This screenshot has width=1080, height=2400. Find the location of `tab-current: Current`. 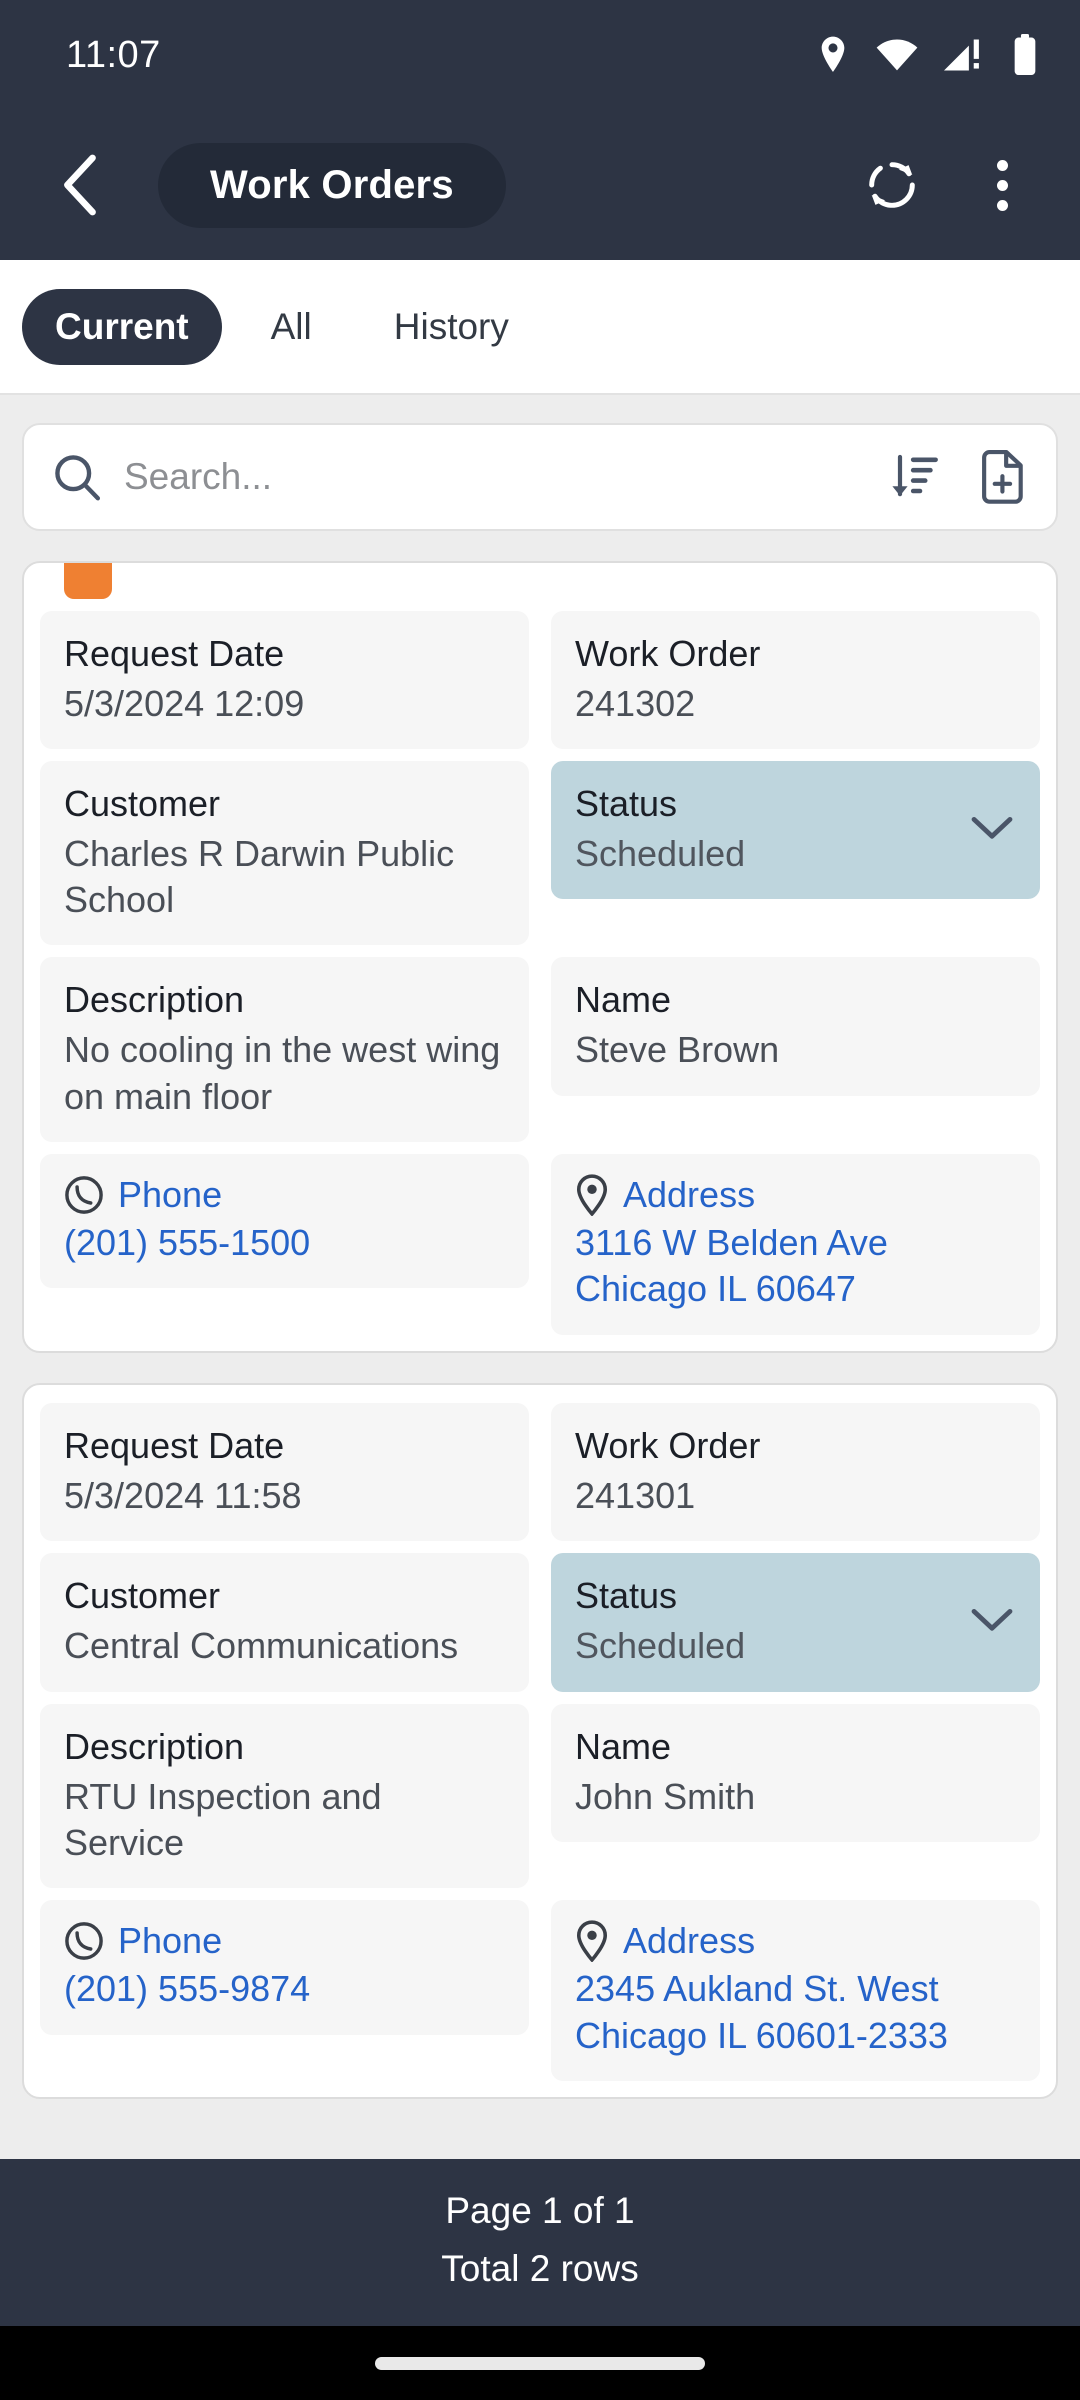

tab-current: Current is located at coordinates (122, 326).